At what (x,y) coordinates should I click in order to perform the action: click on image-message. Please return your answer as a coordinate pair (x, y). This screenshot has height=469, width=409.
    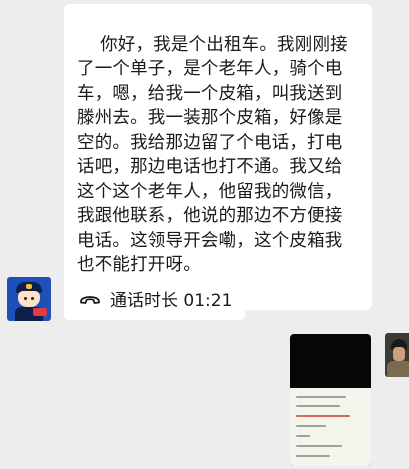
    Looking at the image, I should click on (330, 400).